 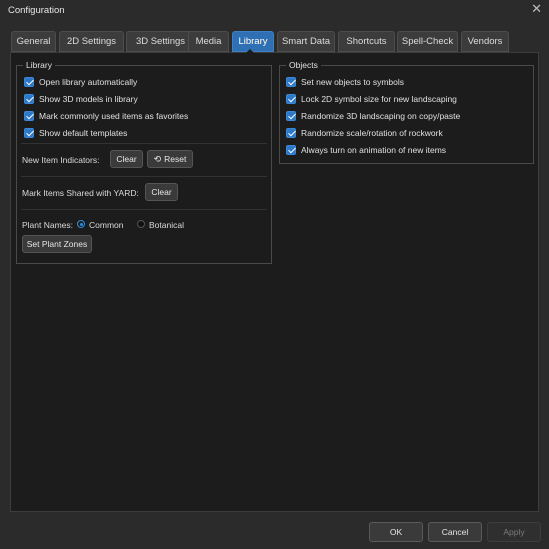 I want to click on yard-shared-label: Mark Items Shared with YARD:, so click(x=80, y=193).